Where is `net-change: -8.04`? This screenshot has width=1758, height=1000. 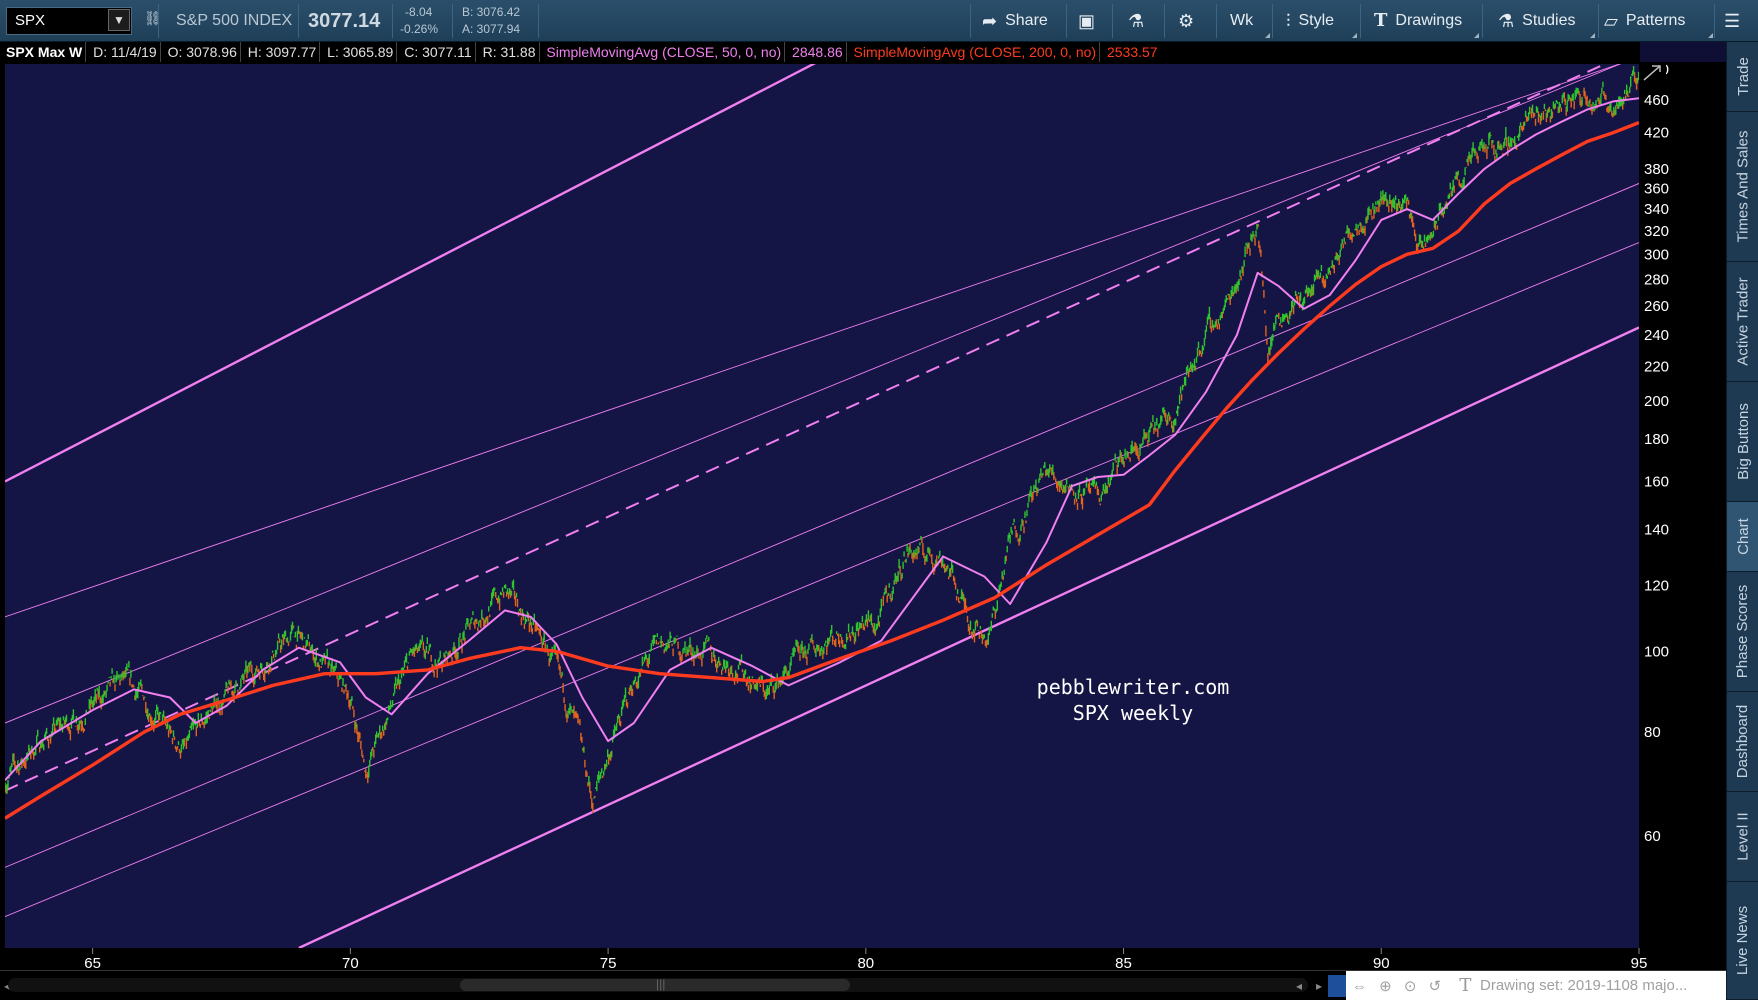 net-change: -8.04 is located at coordinates (419, 12).